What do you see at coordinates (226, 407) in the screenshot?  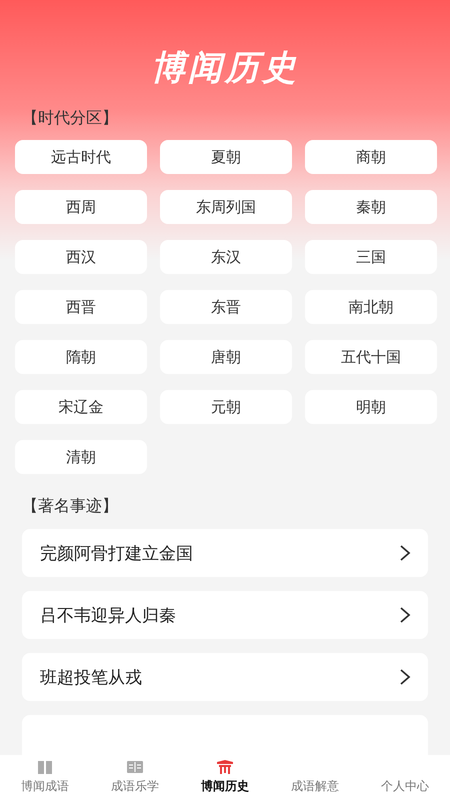 I see `era-button: 元朝` at bounding box center [226, 407].